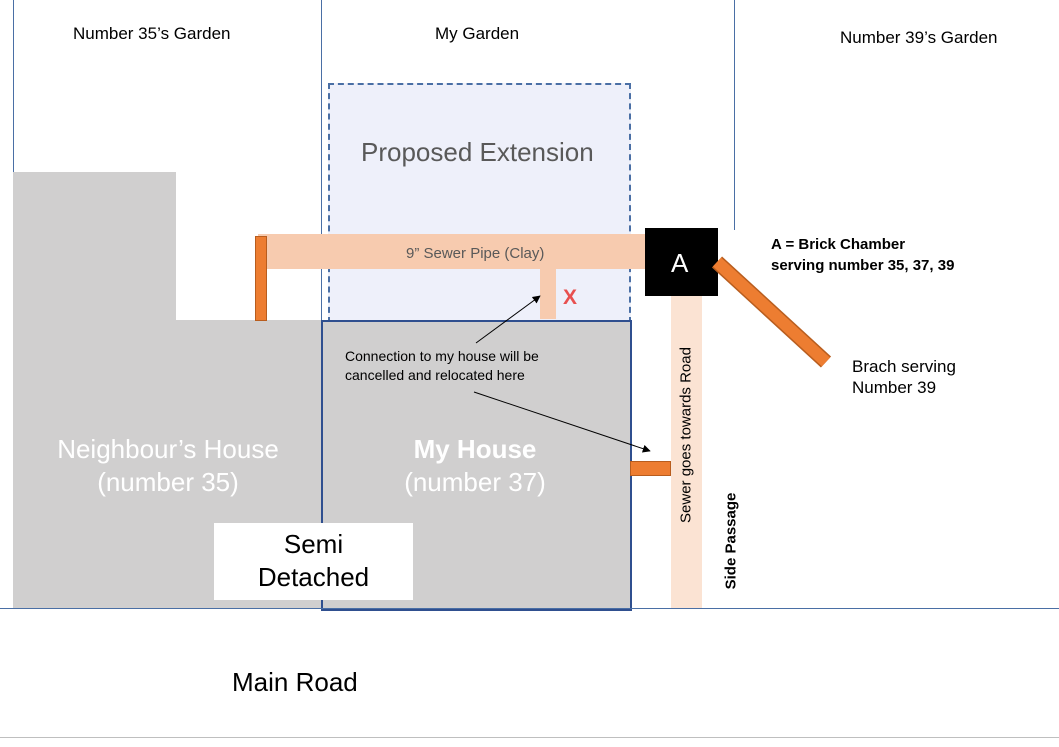 The image size is (1059, 747). I want to click on arrow-to-cancelled-connection, so click(508, 319).